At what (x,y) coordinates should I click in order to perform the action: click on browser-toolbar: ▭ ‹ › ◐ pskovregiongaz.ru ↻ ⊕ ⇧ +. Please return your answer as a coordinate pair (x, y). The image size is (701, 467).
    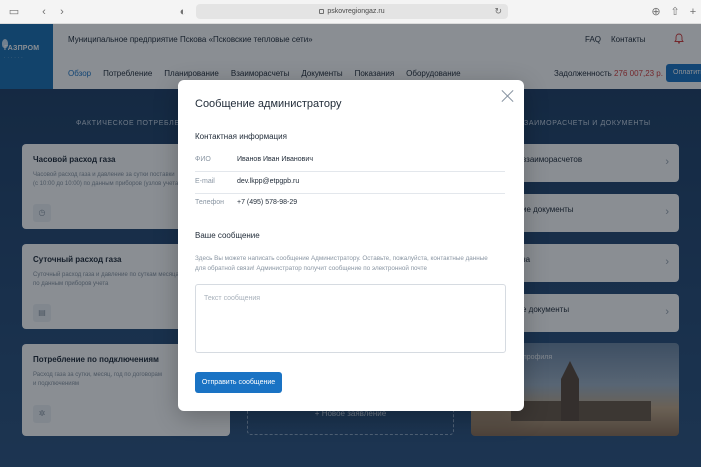
    Looking at the image, I should click on (350, 12).